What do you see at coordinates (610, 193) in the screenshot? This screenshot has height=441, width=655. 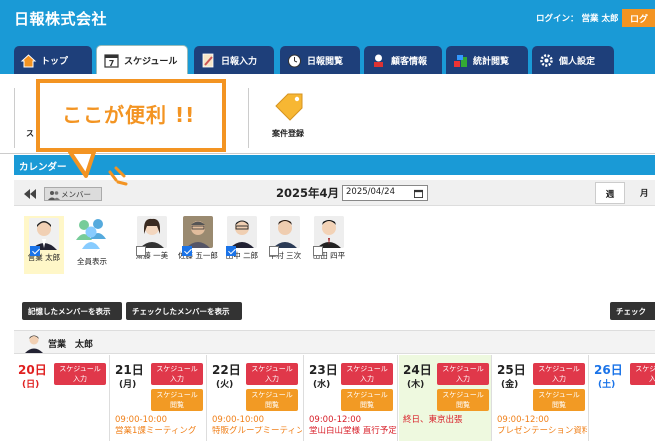 I see `view-week-button: 週` at bounding box center [610, 193].